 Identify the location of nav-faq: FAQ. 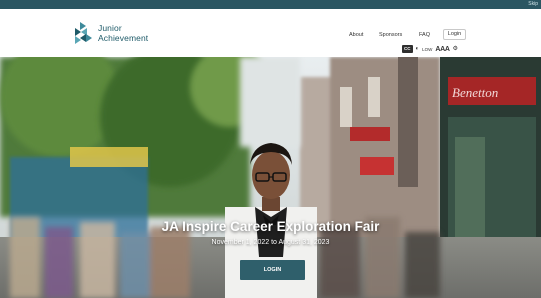
(424, 35).